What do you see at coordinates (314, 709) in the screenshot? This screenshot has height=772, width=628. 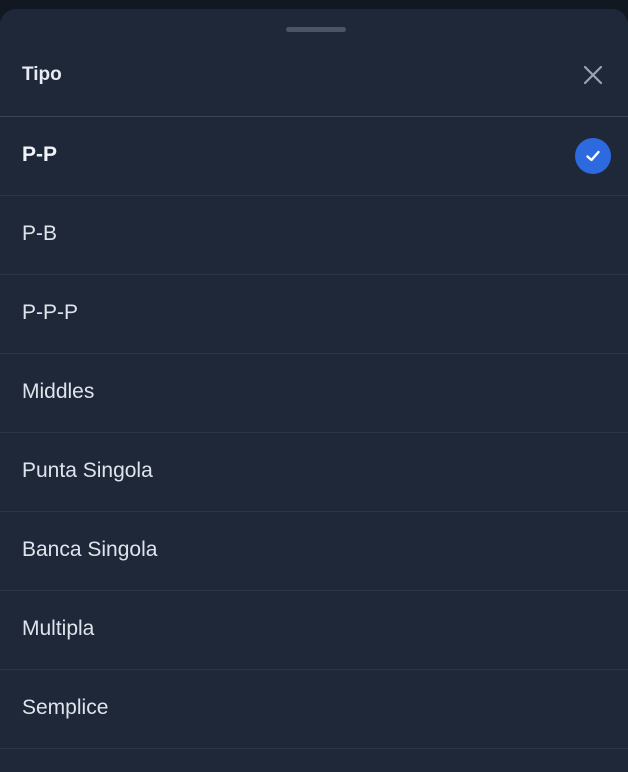 I see `option-semplice: Semplice` at bounding box center [314, 709].